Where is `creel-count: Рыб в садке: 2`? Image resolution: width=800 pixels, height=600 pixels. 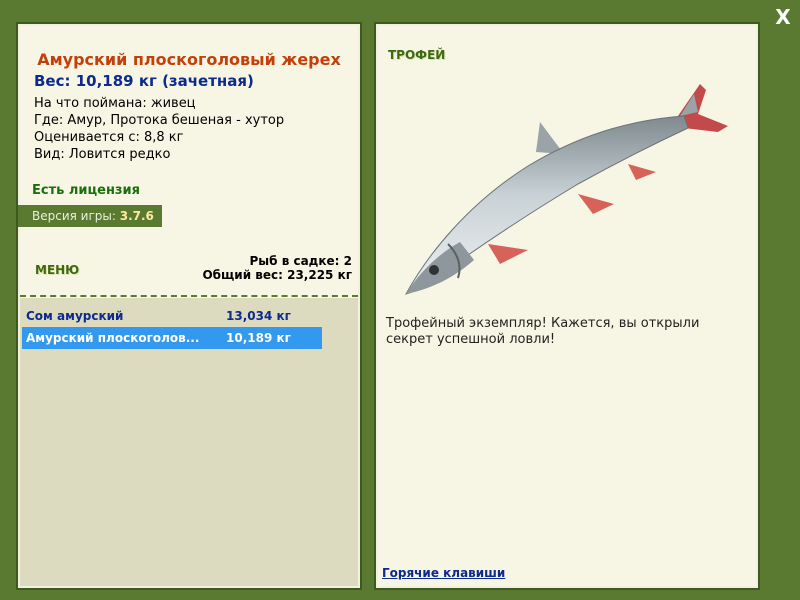 creel-count: Рыб в садке: 2 is located at coordinates (301, 261).